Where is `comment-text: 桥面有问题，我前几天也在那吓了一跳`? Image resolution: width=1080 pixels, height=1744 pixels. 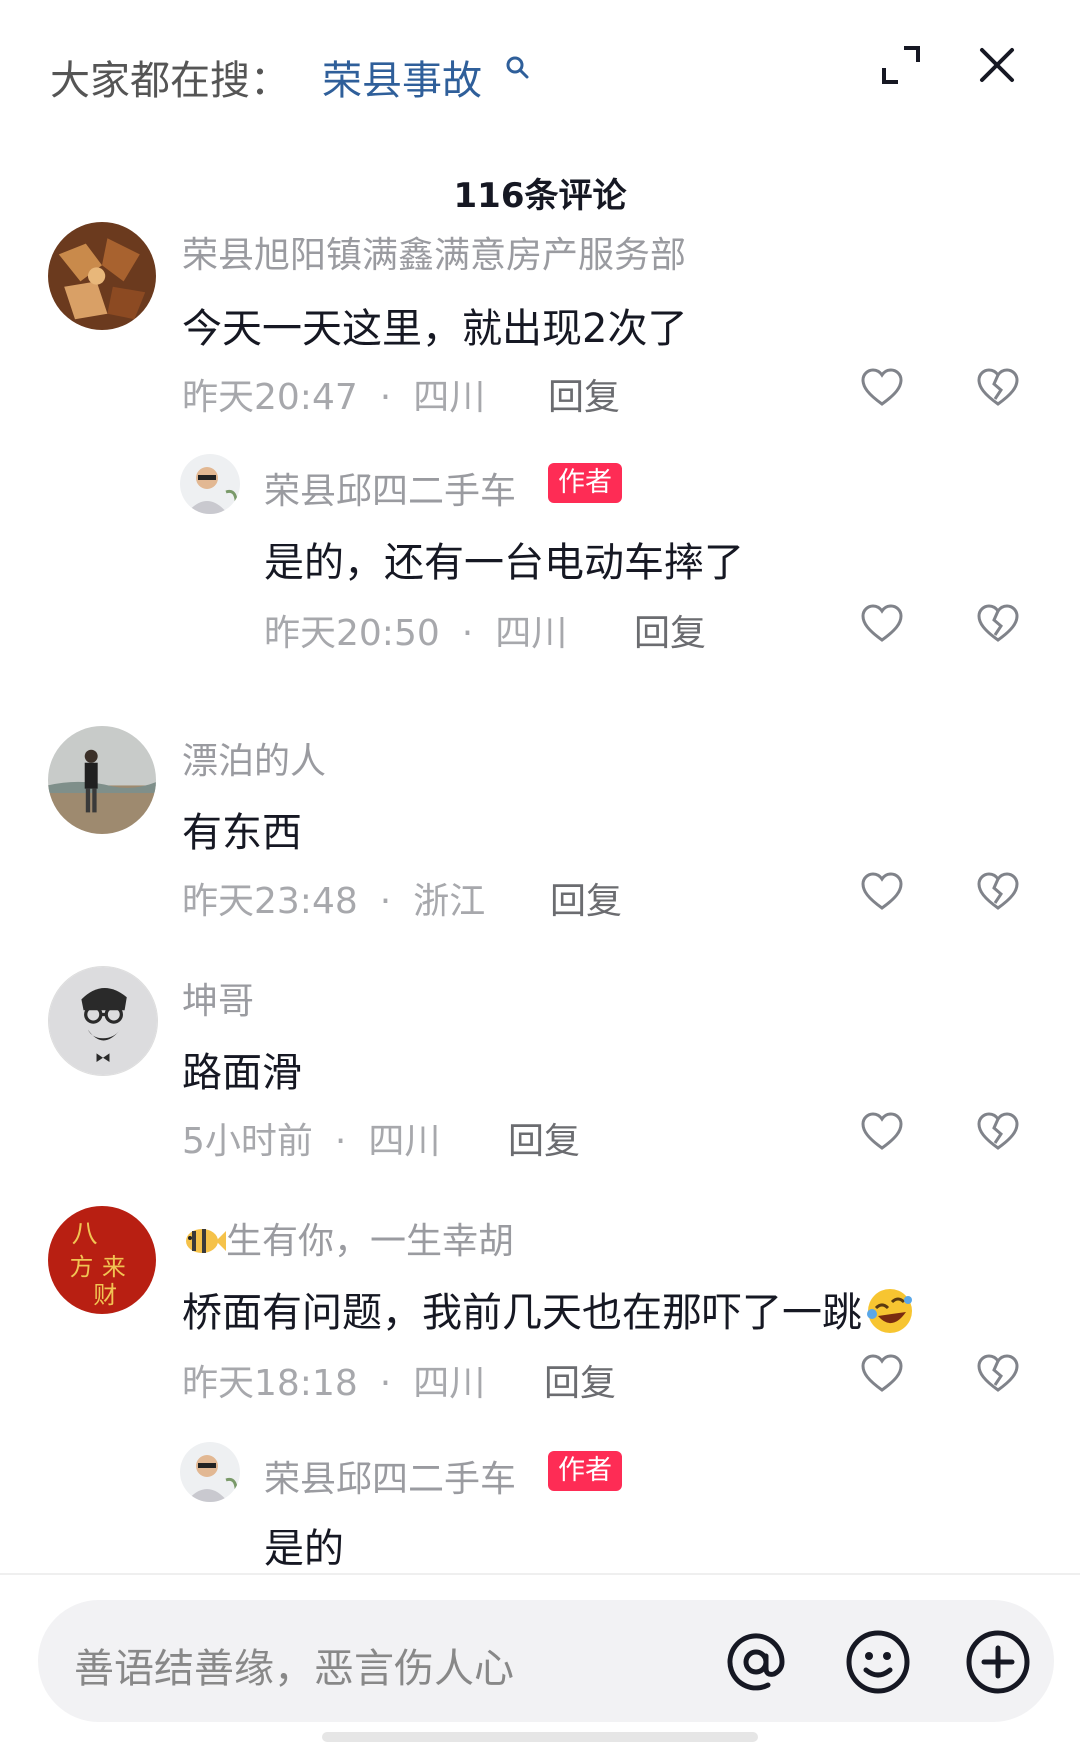 comment-text: 桥面有问题，我前几天也在那吓了一跳 is located at coordinates (522, 1313).